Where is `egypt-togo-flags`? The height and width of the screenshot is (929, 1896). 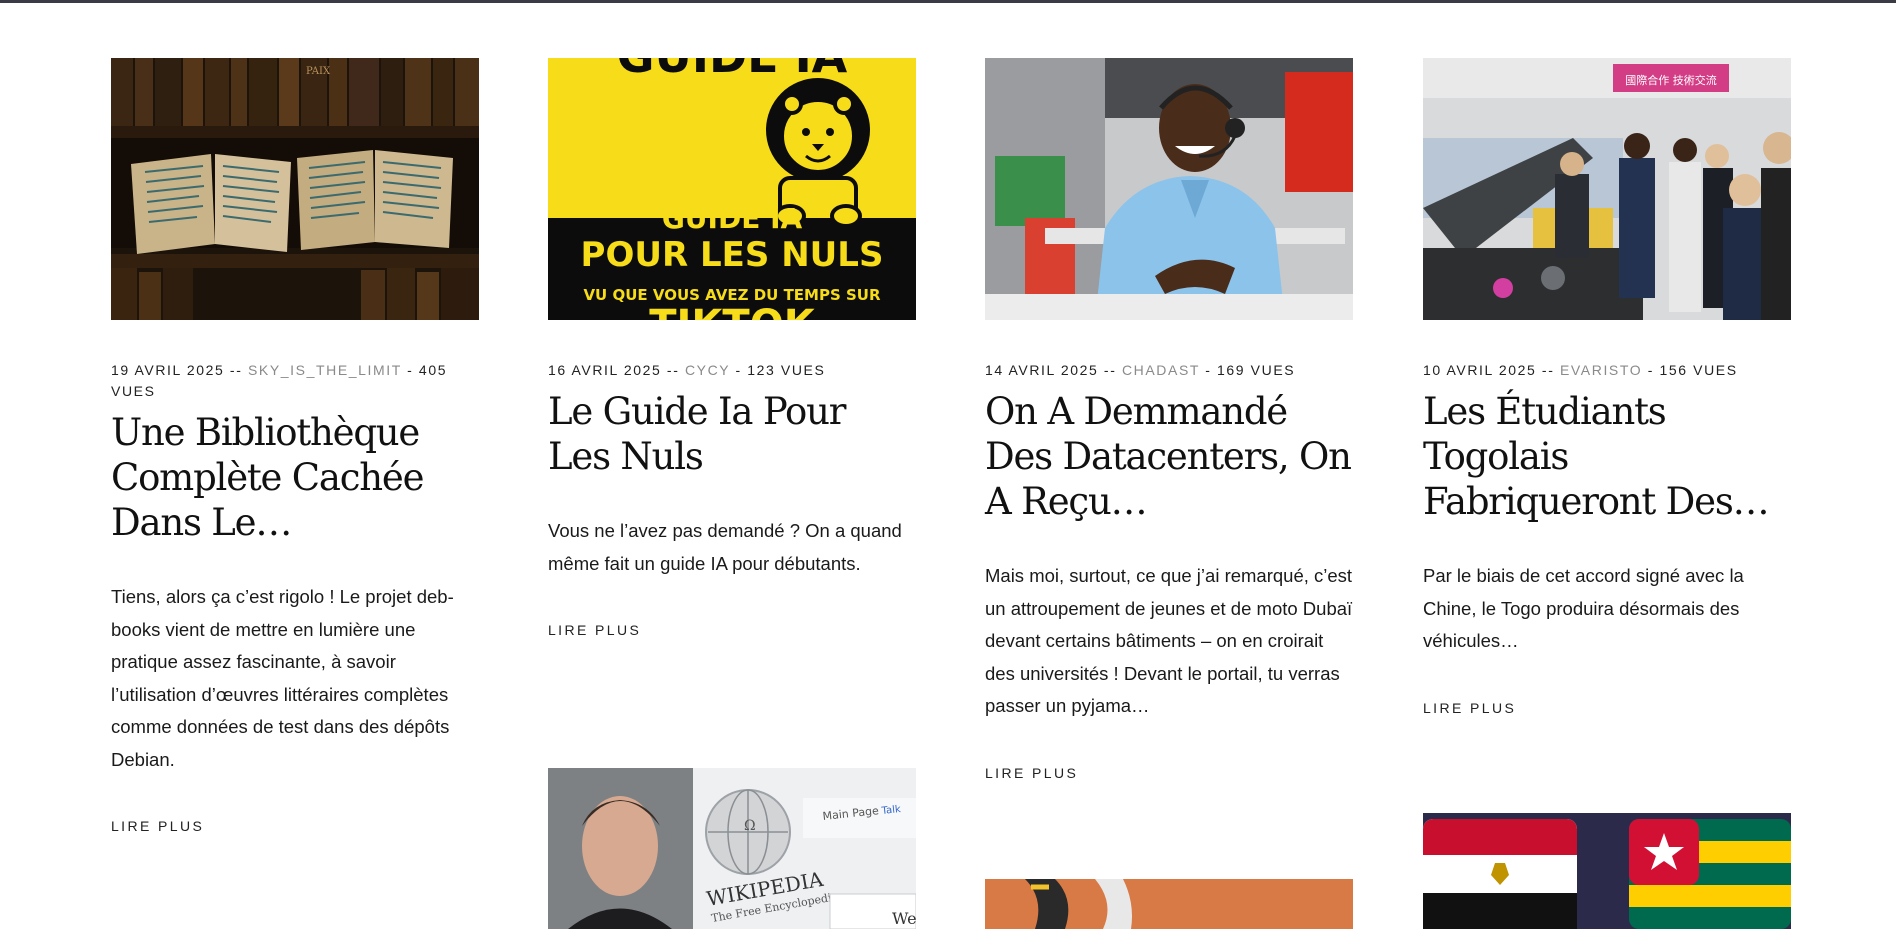 egypt-togo-flags is located at coordinates (1607, 871).